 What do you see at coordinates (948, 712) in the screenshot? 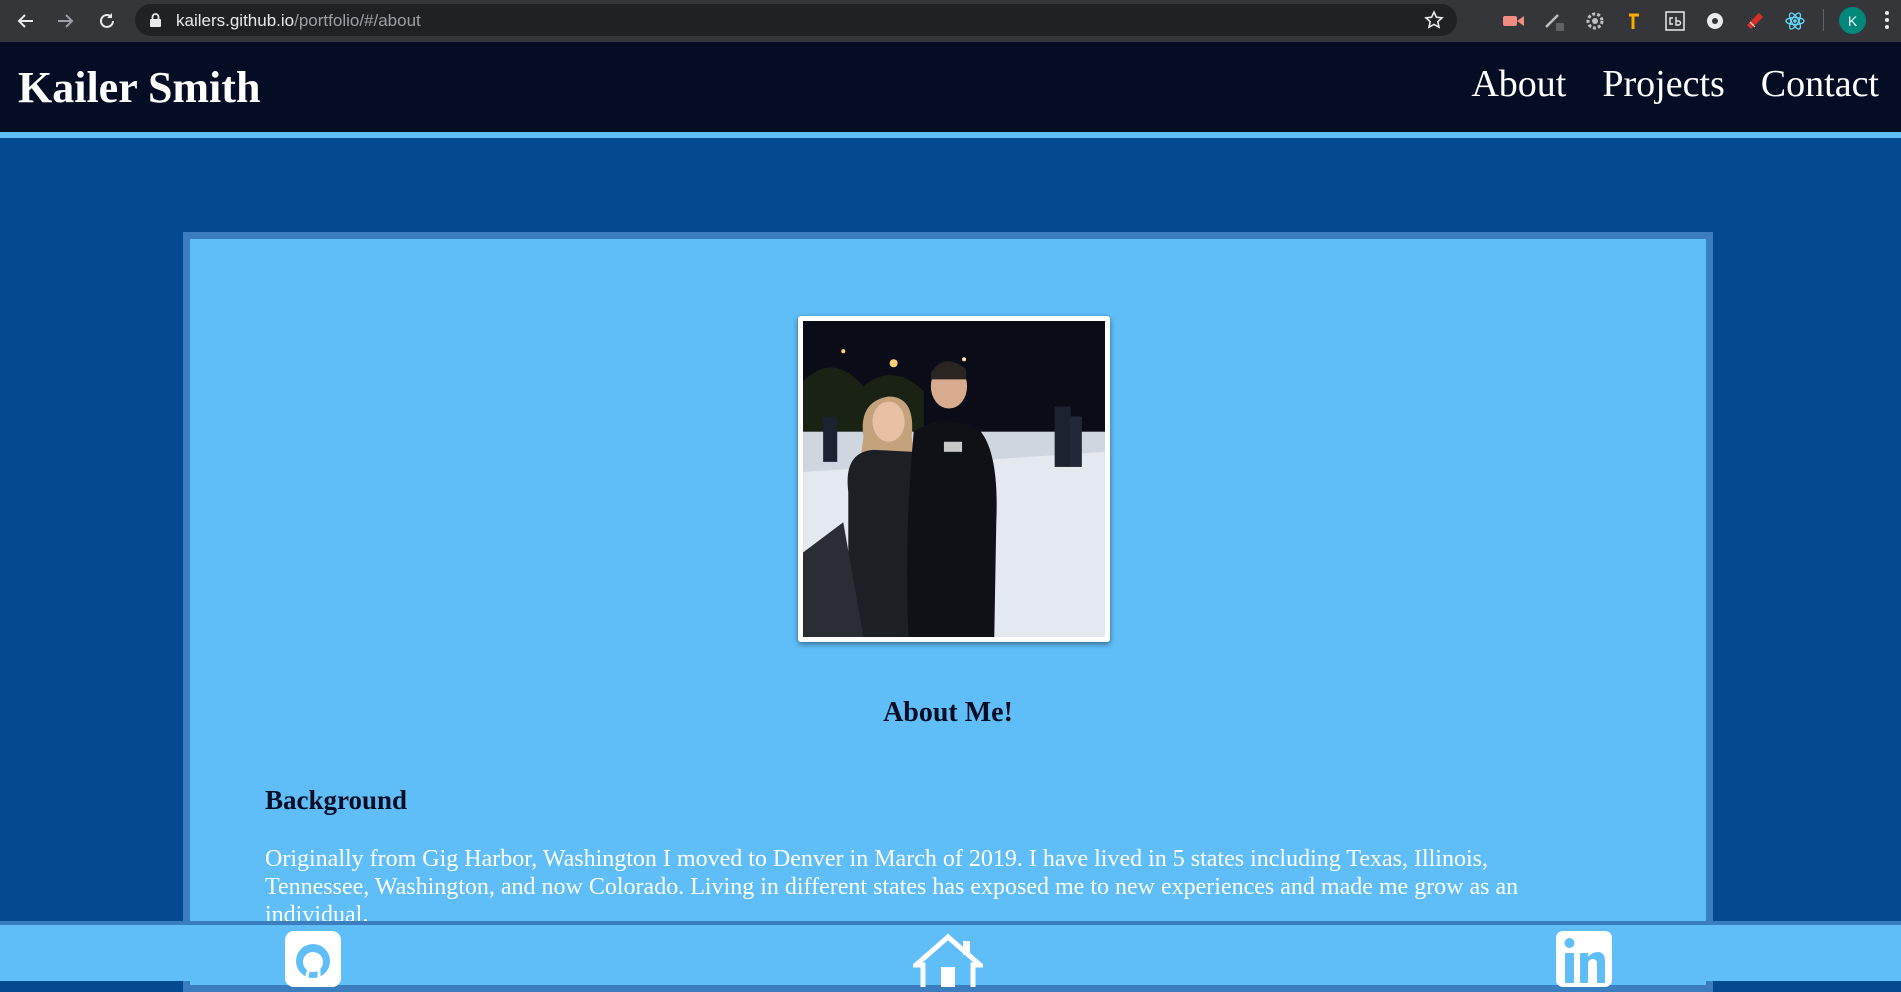
I see `about-heading: About Me!` at bounding box center [948, 712].